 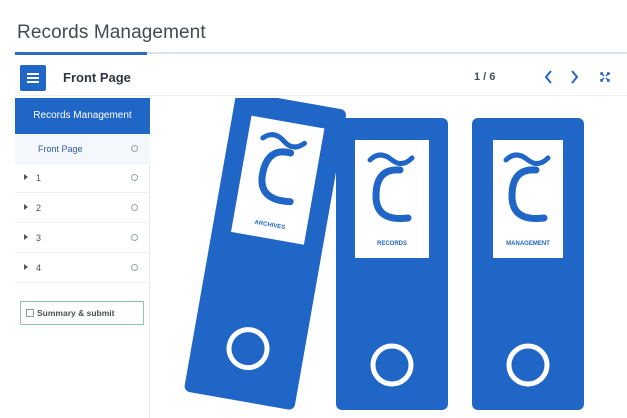 I want to click on sidebar-item-front-page: Front Page, so click(x=82, y=149).